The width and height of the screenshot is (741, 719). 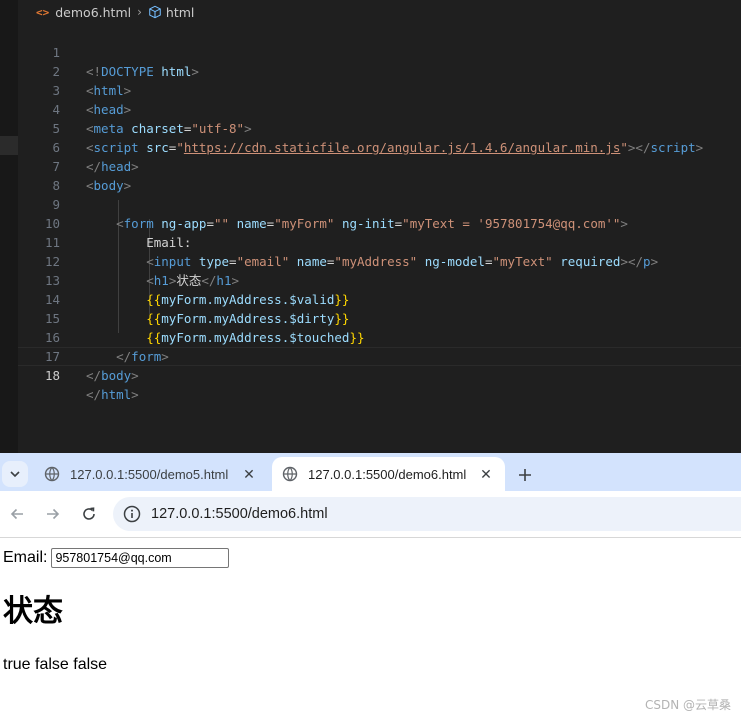 What do you see at coordinates (687, 705) in the screenshot?
I see `watermark: CSDN @云草桑` at bounding box center [687, 705].